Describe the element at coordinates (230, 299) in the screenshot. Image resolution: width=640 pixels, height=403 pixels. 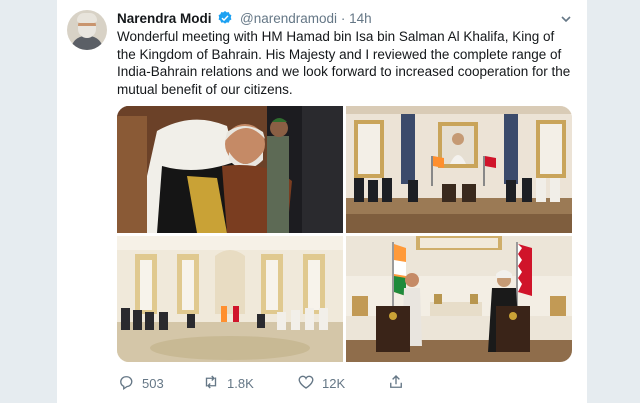
I see `photo-delegation-talks` at that location.